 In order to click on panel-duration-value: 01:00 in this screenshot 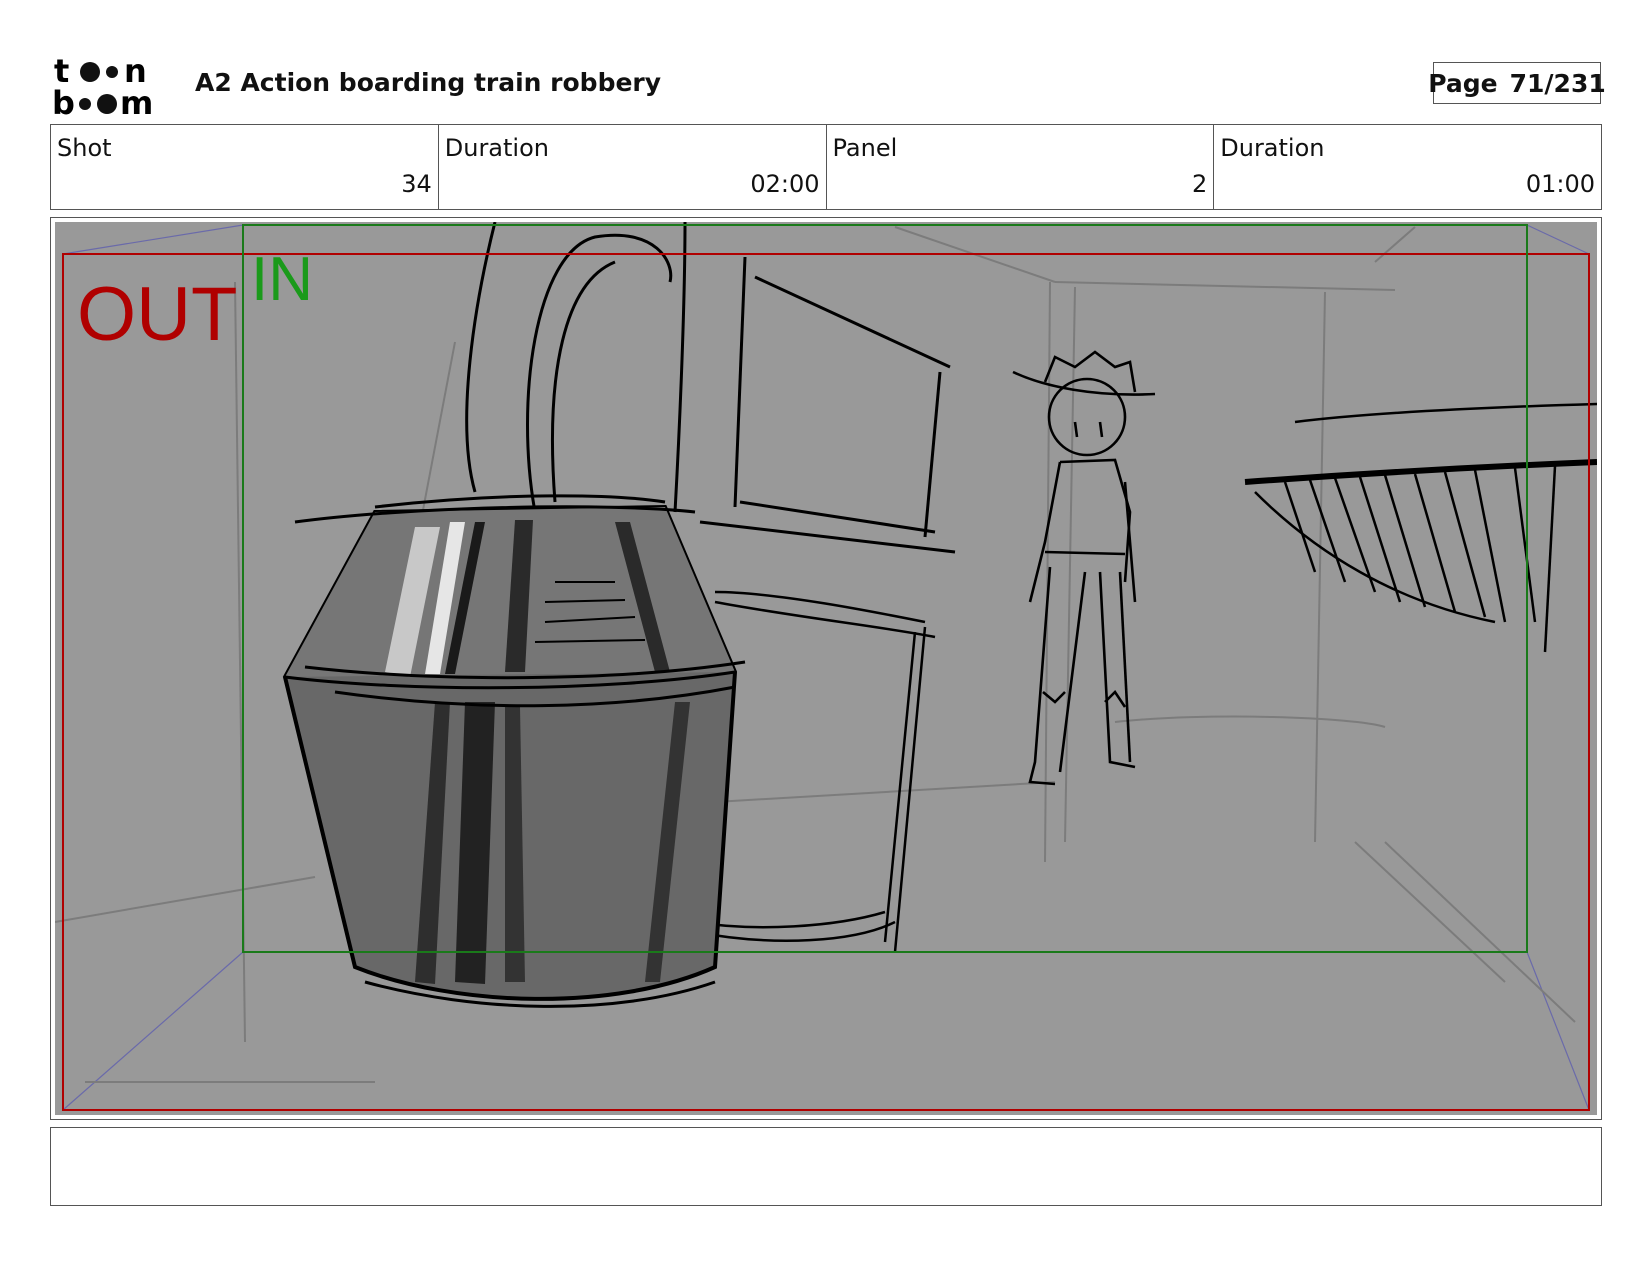, I will do `click(1560, 184)`.